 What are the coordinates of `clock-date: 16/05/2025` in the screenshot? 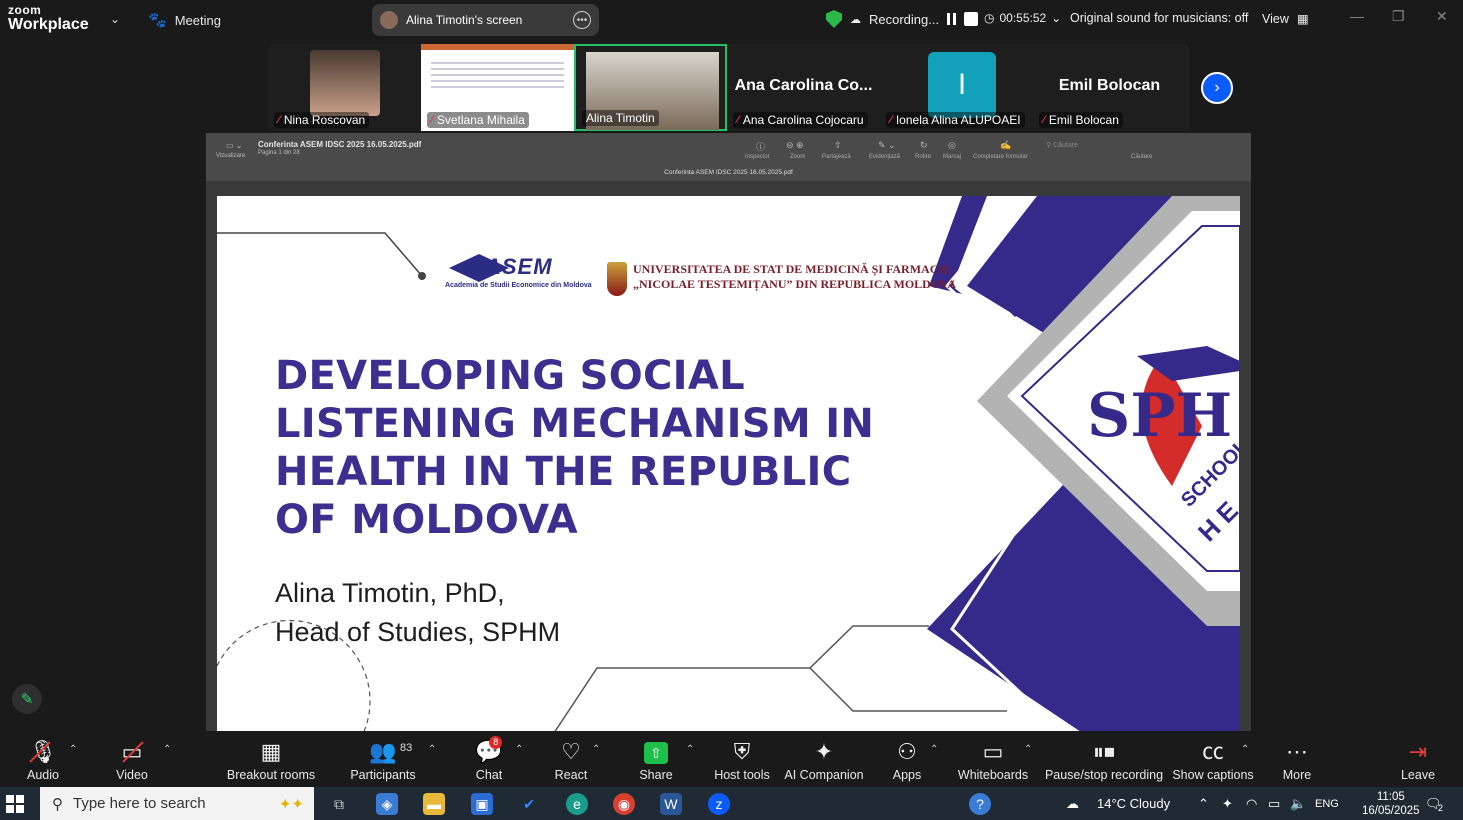 It's located at (1391, 811).